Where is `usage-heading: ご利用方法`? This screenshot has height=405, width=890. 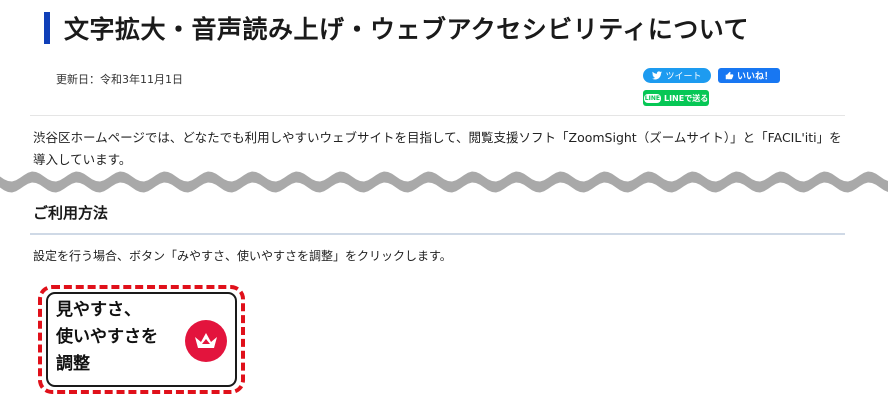 usage-heading: ご利用方法 is located at coordinates (71, 213).